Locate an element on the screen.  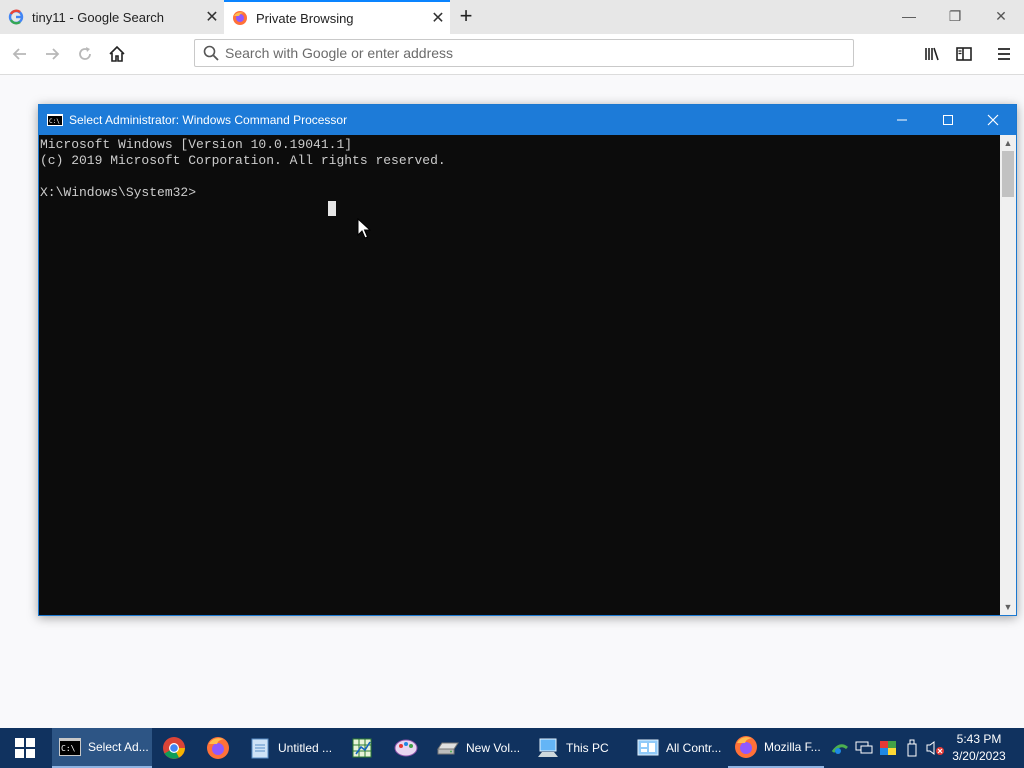
back-arrow-icon is located at coordinates (19, 54).